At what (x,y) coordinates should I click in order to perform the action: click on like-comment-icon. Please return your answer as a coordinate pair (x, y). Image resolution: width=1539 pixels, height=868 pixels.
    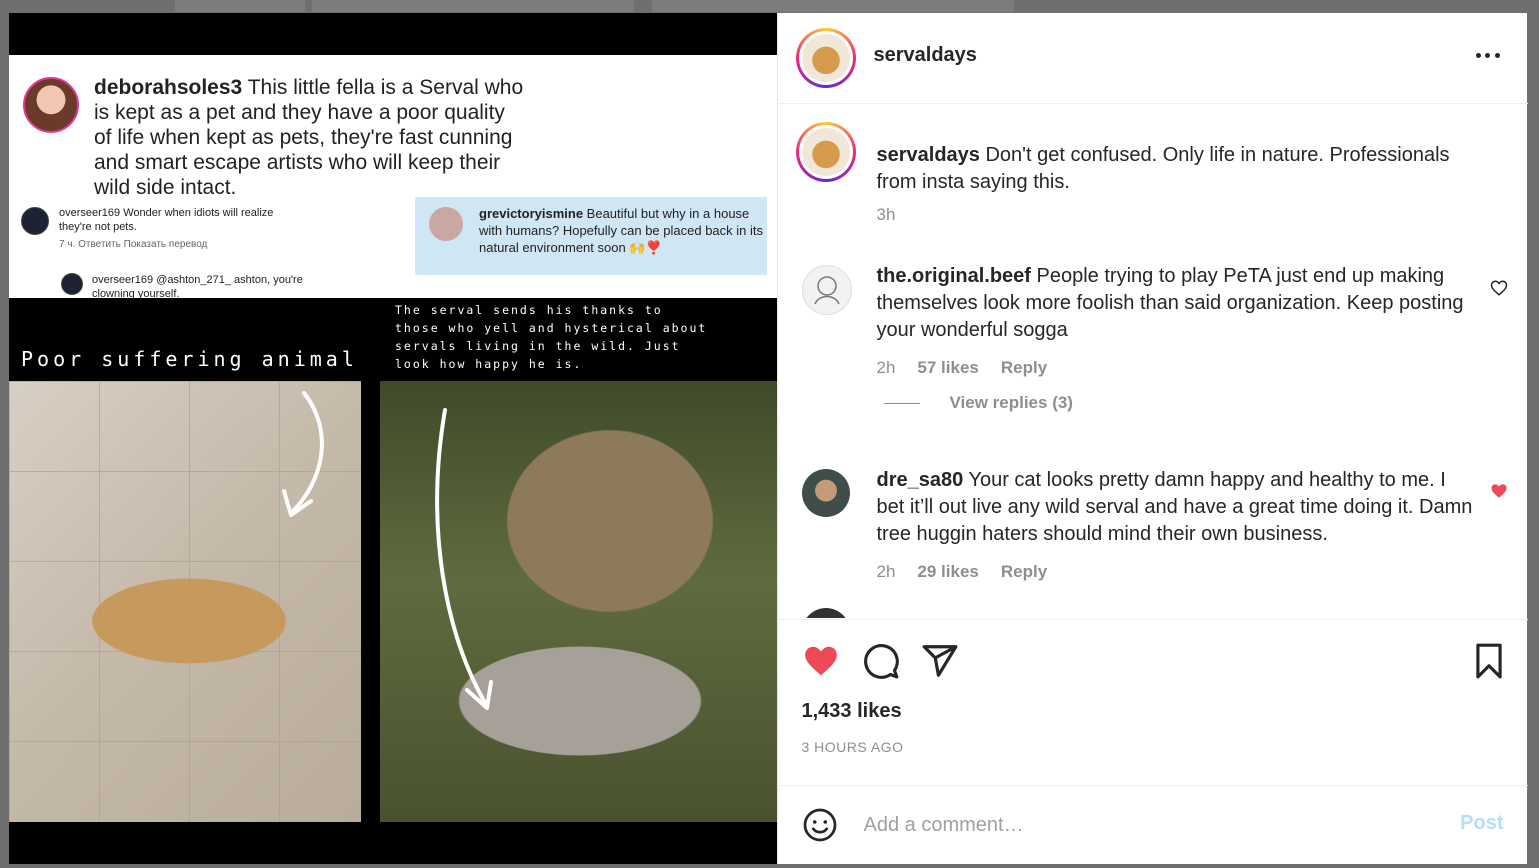
    Looking at the image, I should click on (1499, 288).